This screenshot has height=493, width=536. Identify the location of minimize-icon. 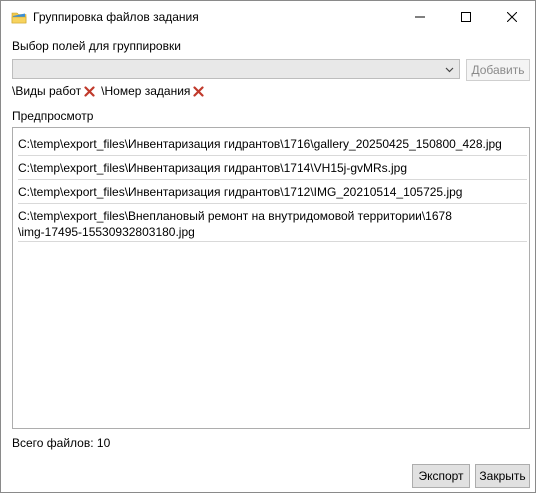
(420, 17).